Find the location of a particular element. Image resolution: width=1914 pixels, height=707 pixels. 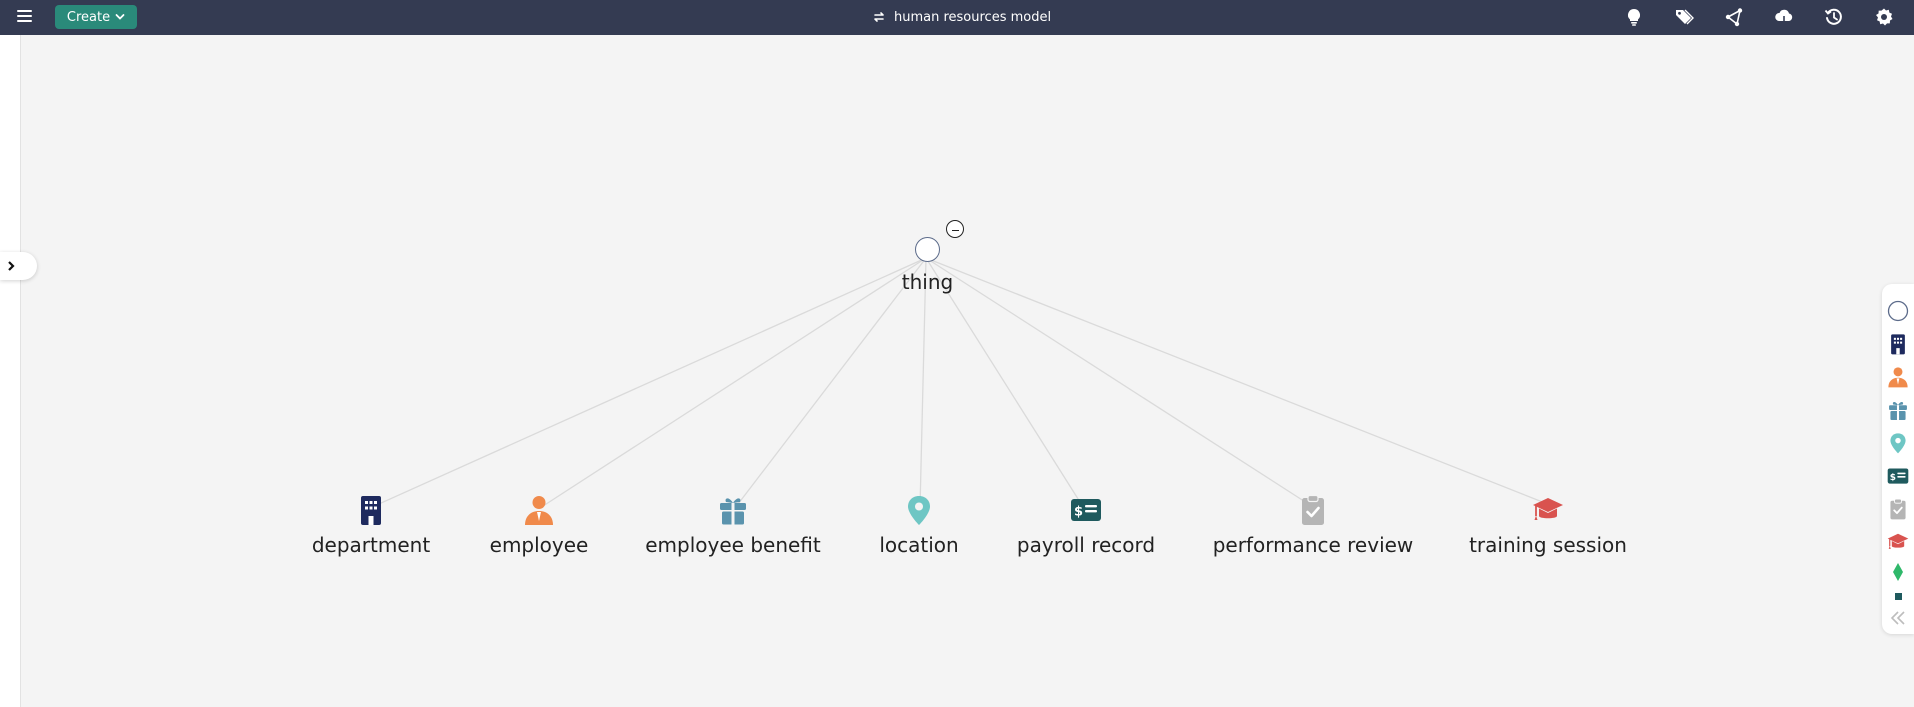

collapse-toggle-button is located at coordinates (955, 229).